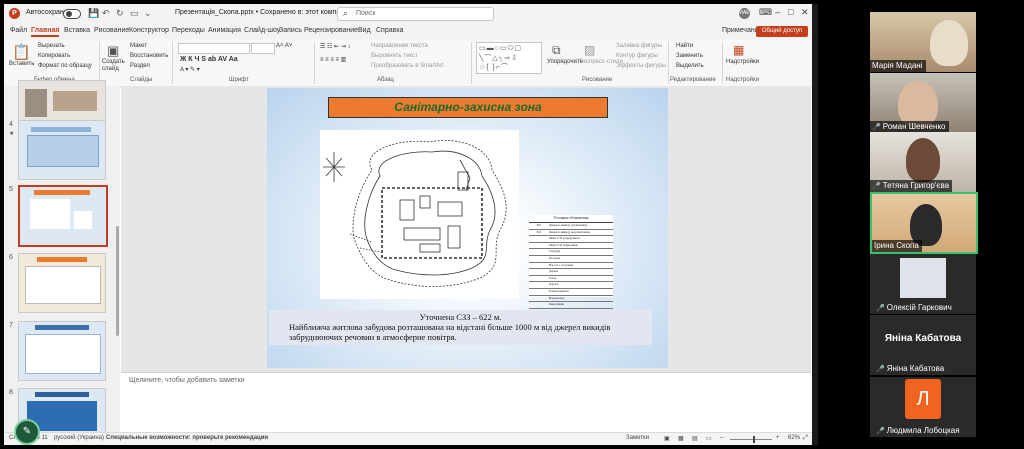 Image resolution: width=1024 pixels, height=449 pixels. I want to click on zoom-out-icon: –, so click(721, 438).